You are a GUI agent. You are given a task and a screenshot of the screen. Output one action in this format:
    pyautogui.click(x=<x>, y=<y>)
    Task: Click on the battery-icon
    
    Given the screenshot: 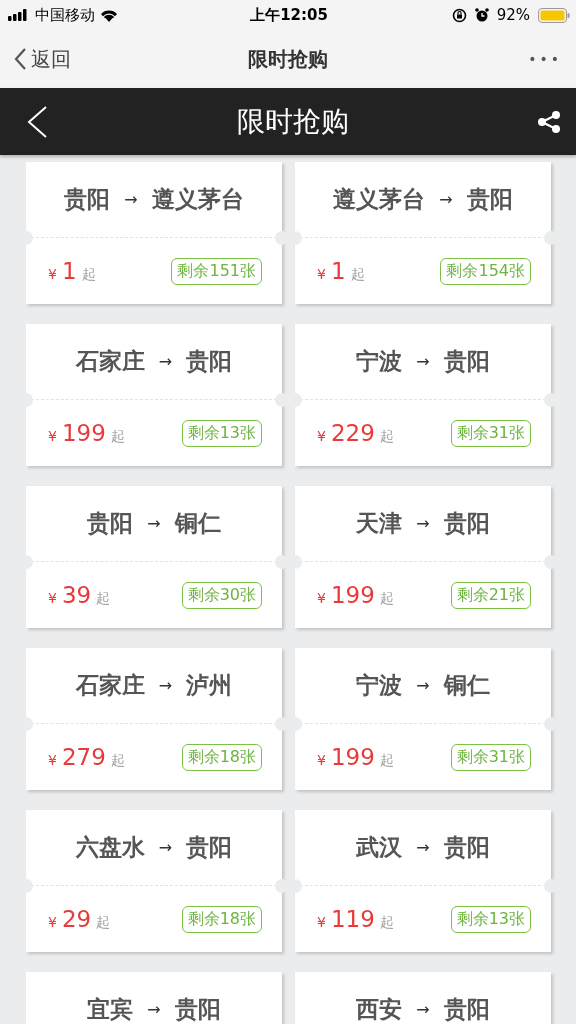 What is the action you would take?
    pyautogui.click(x=554, y=15)
    